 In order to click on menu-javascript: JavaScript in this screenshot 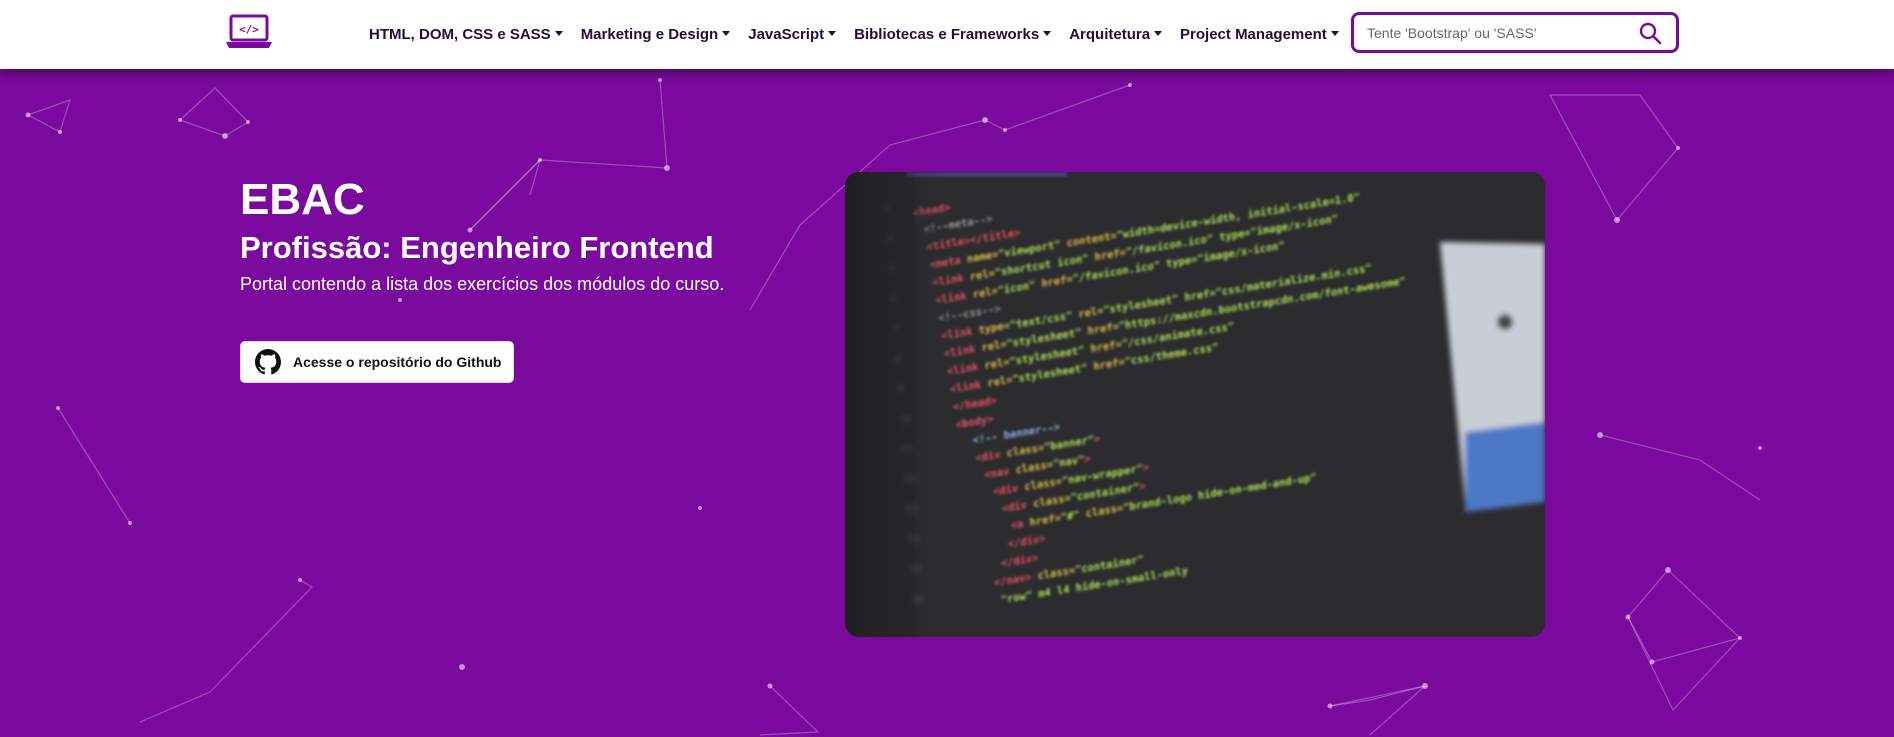, I will do `click(792, 34)`.